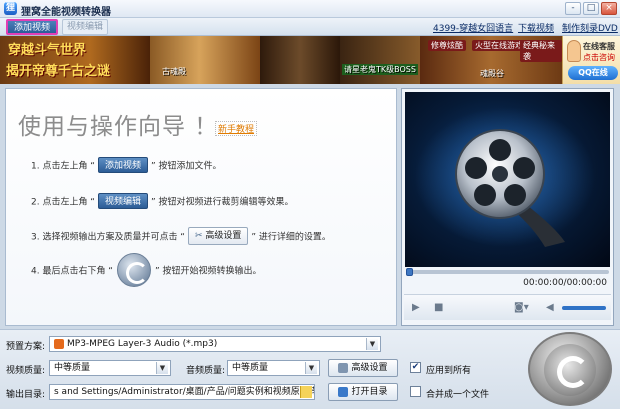 The width and height of the screenshot is (620, 409). Describe the element at coordinates (369, 368) in the screenshot. I see `advanced-settings-label: 高级设置` at that location.